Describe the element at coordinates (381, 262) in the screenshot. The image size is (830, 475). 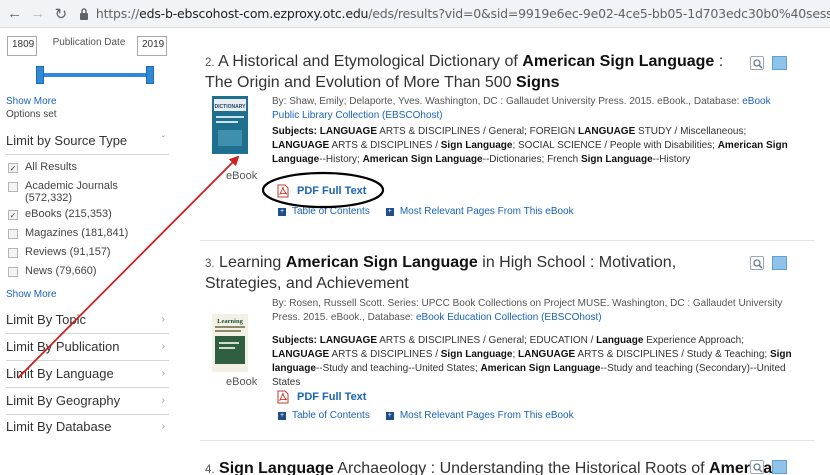
I see `title-part-bold: American Sign Language` at that location.